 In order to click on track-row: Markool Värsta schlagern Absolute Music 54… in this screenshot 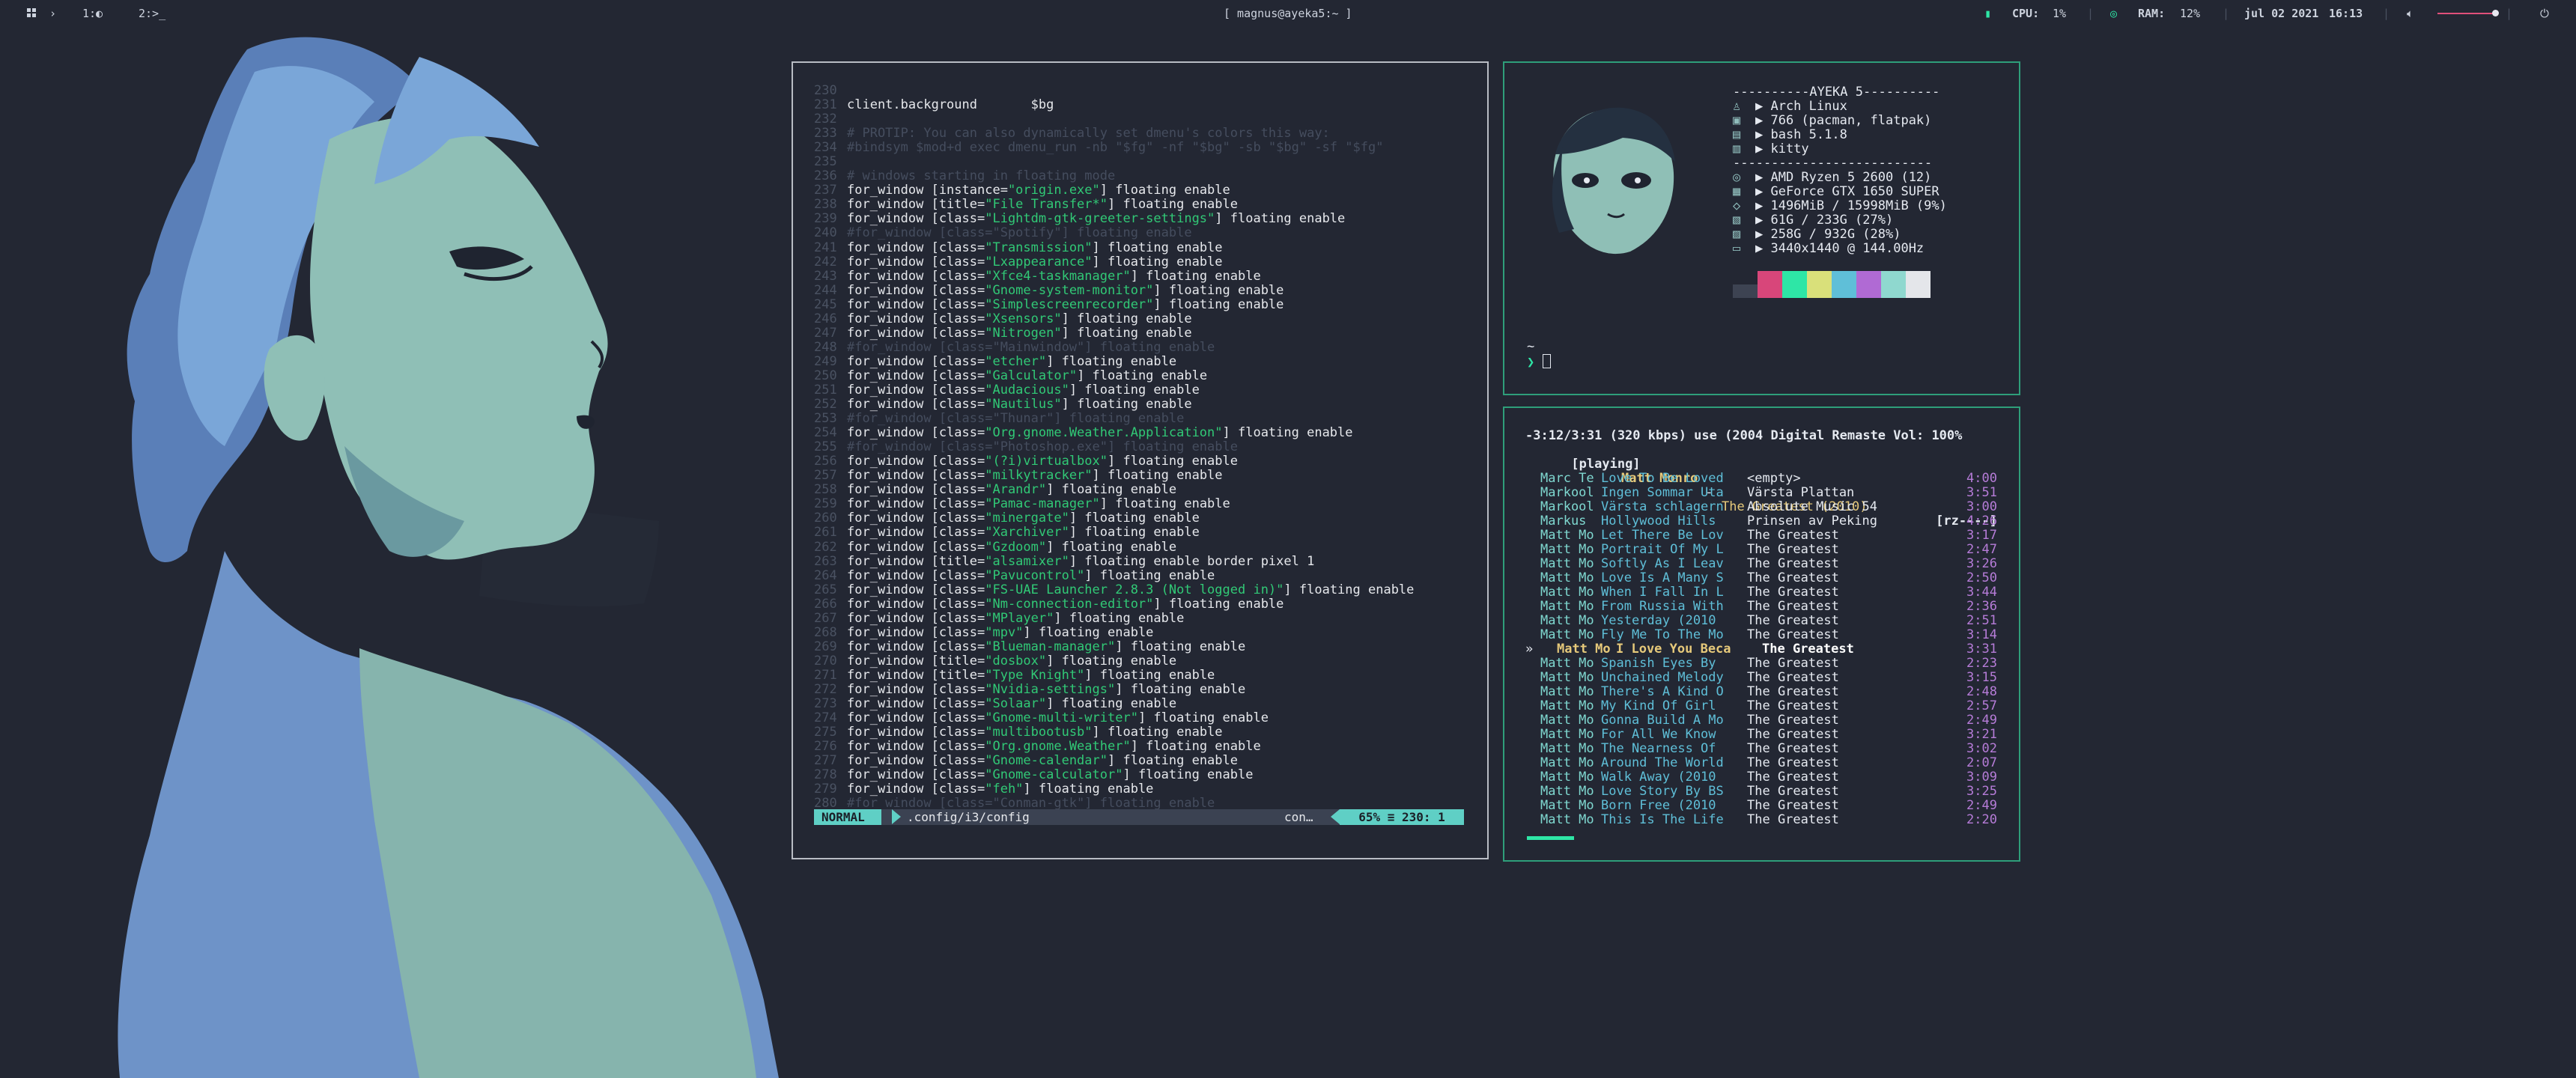, I will do `click(1761, 507)`.